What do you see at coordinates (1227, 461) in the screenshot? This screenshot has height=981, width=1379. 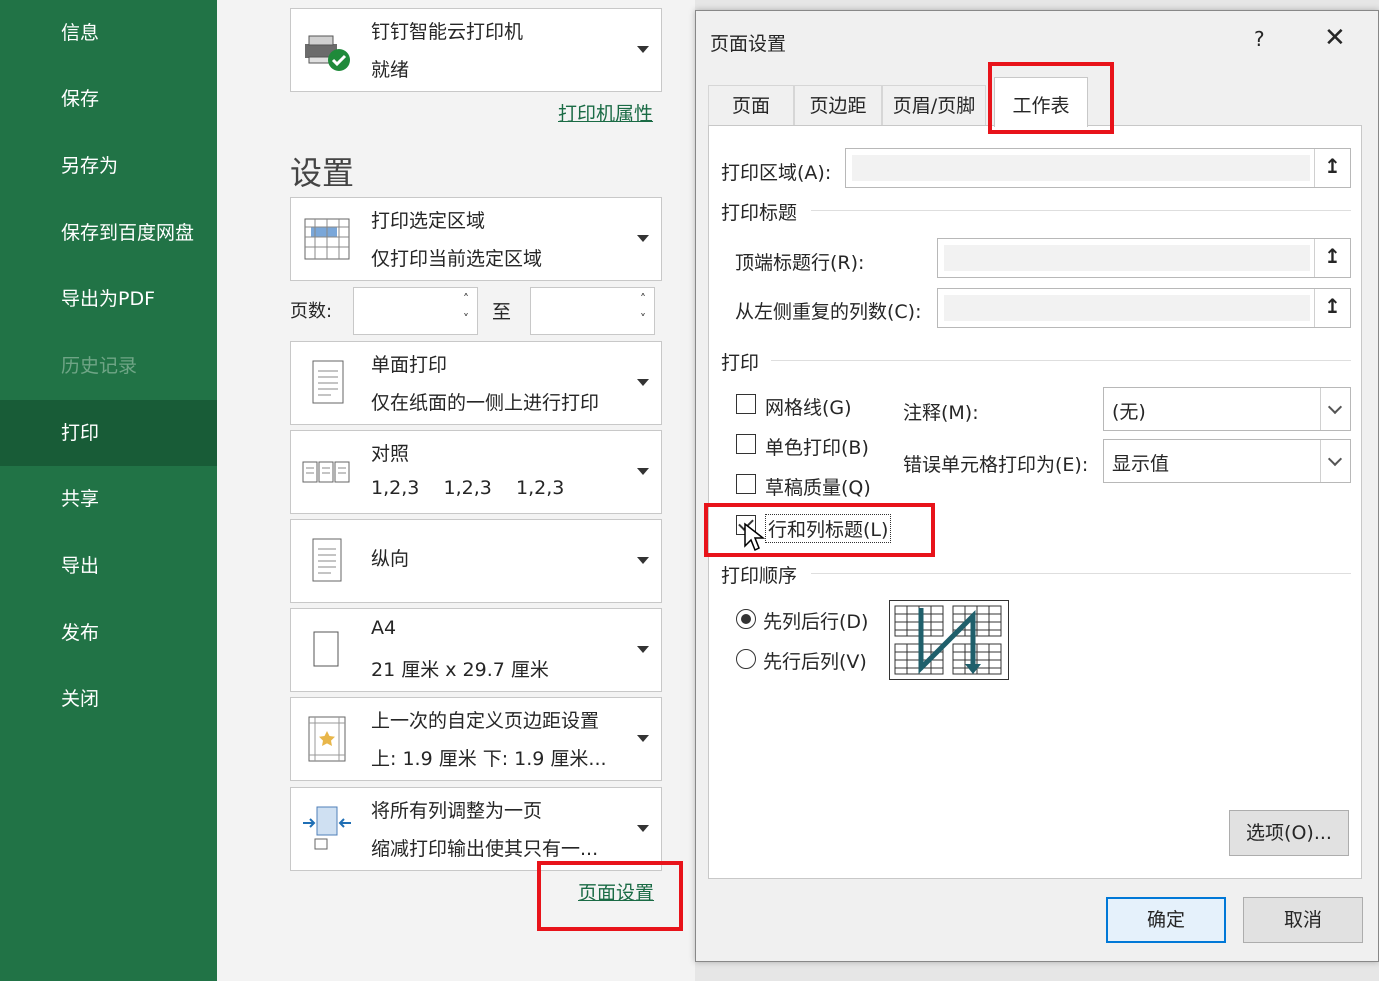 I see `errors-select: 显示值` at bounding box center [1227, 461].